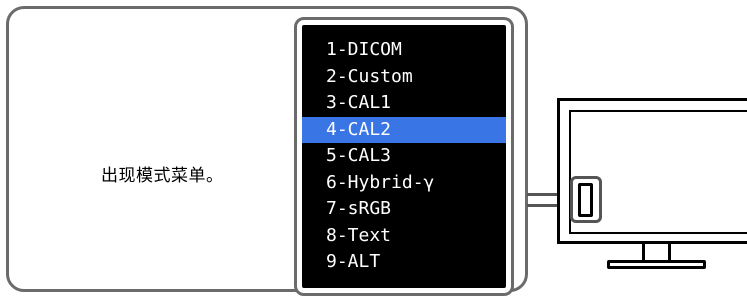  Describe the element at coordinates (585, 200) in the screenshot. I see `mode-menu-indicator-icon` at that location.